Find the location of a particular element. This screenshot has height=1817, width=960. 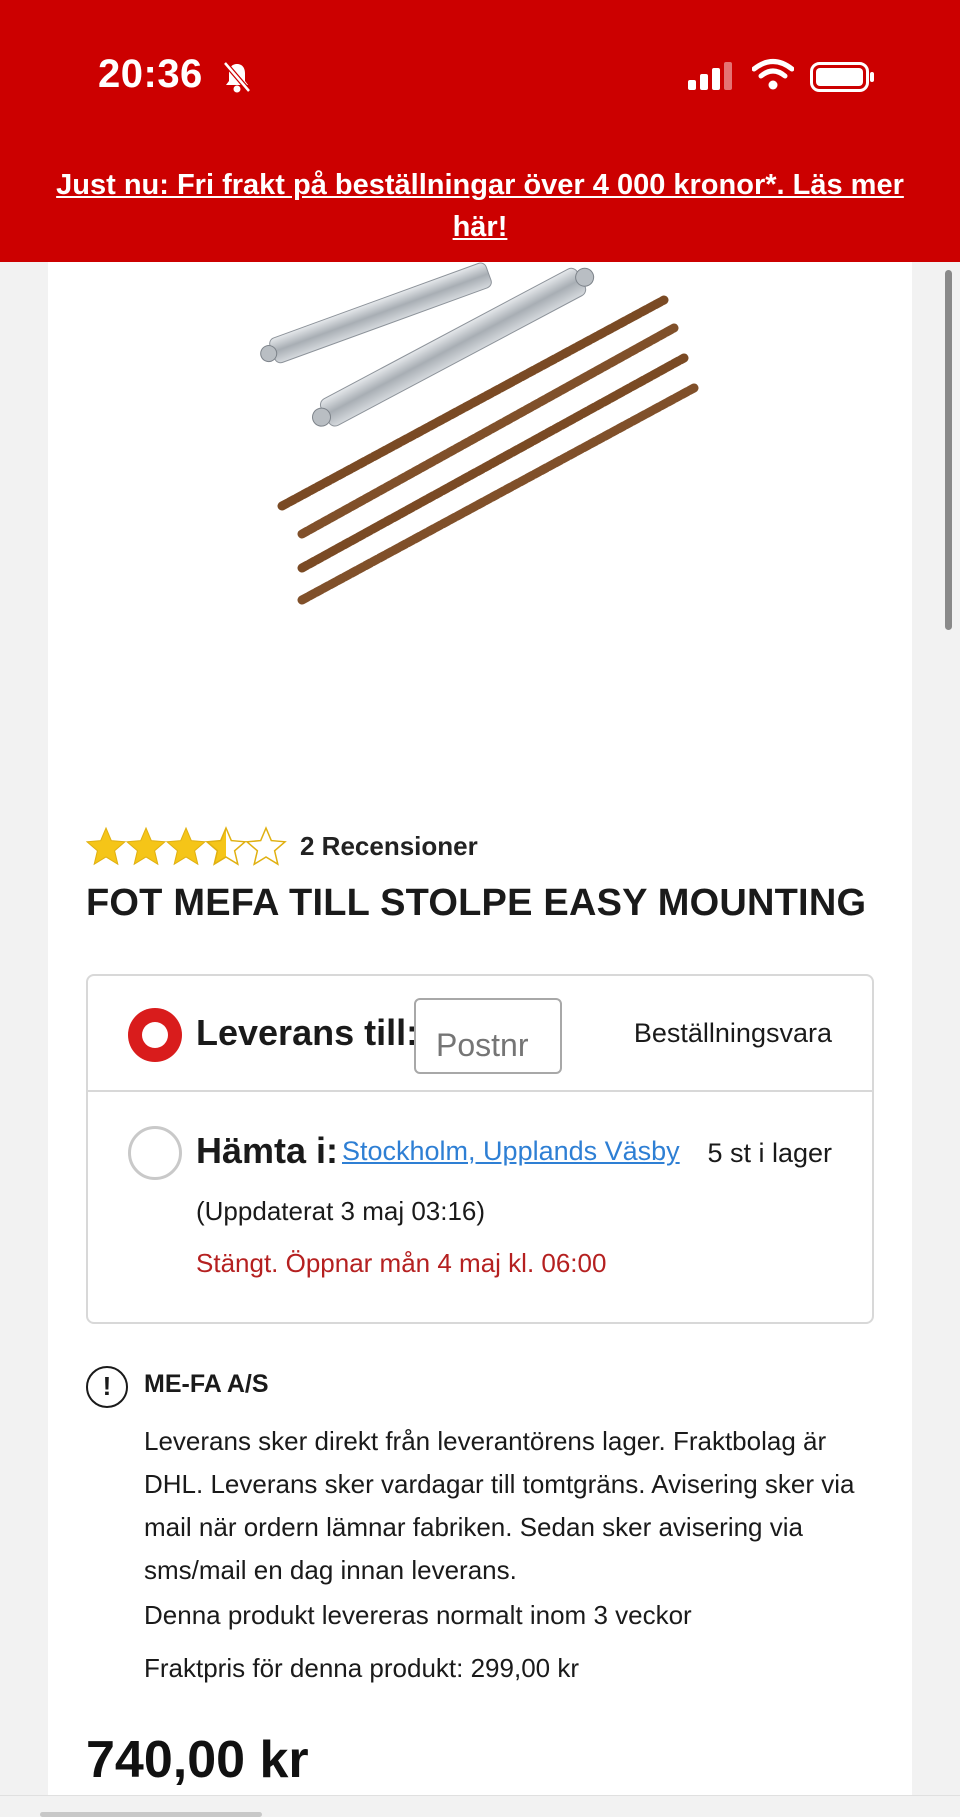

product-title: FOT MEFA TILL STOLPE EASY MOUNTING is located at coordinates (476, 903).